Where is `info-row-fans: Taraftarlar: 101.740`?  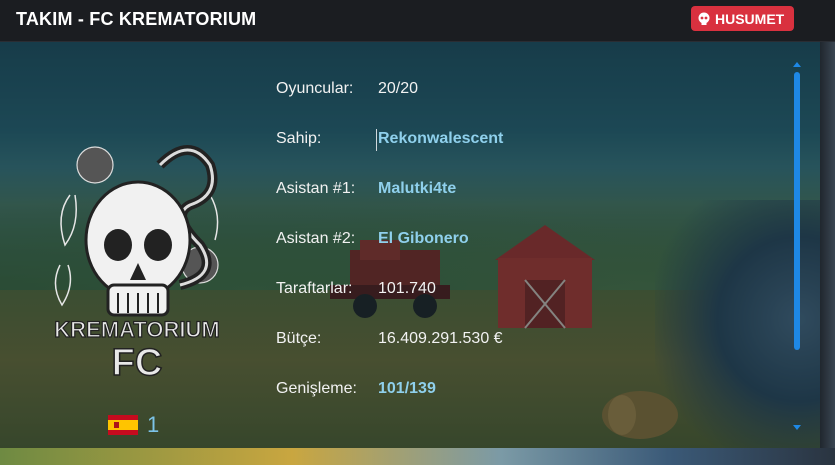
info-row-fans: Taraftarlar: 101.740 is located at coordinates (526, 290).